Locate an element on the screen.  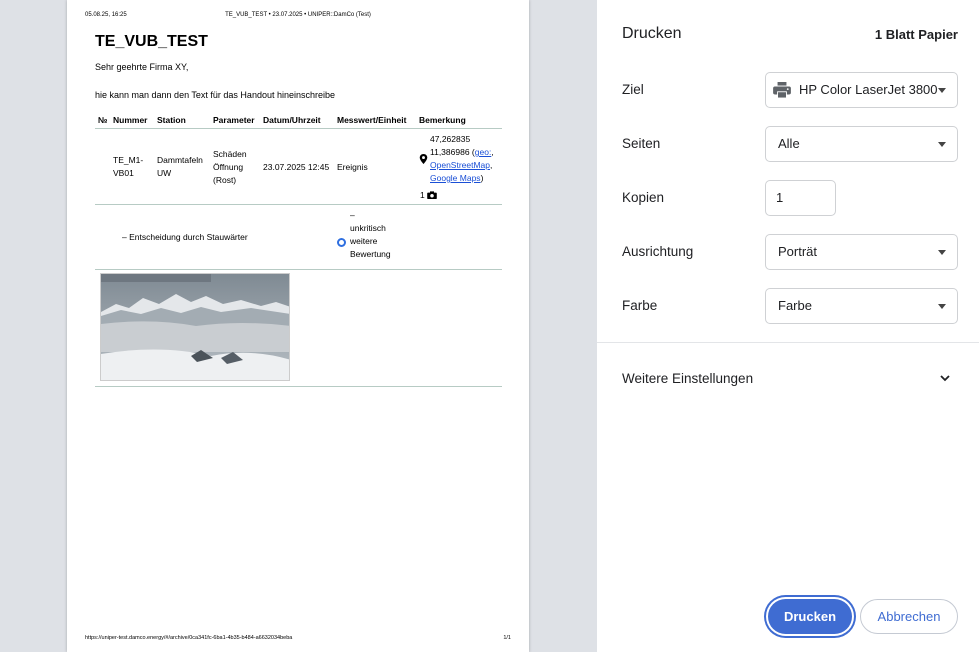
th-messwert: Messwert/Einheit is located at coordinates (372, 120).